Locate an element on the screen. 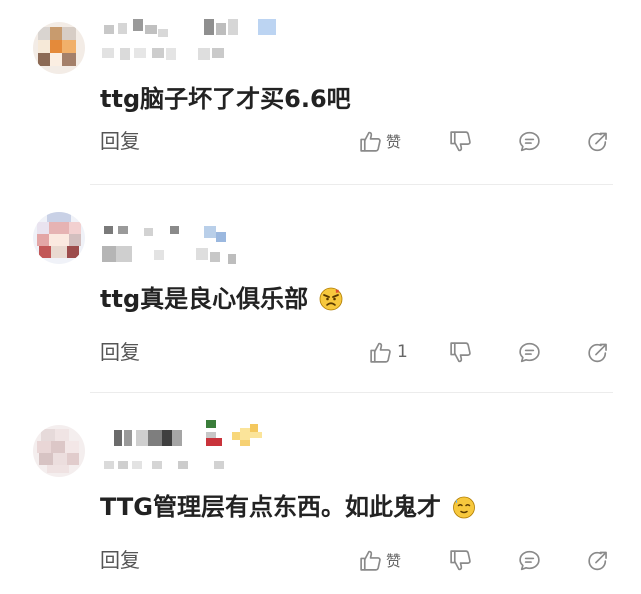 Image resolution: width=641 pixels, height=594 pixels. like-button: 1 is located at coordinates (388, 352).